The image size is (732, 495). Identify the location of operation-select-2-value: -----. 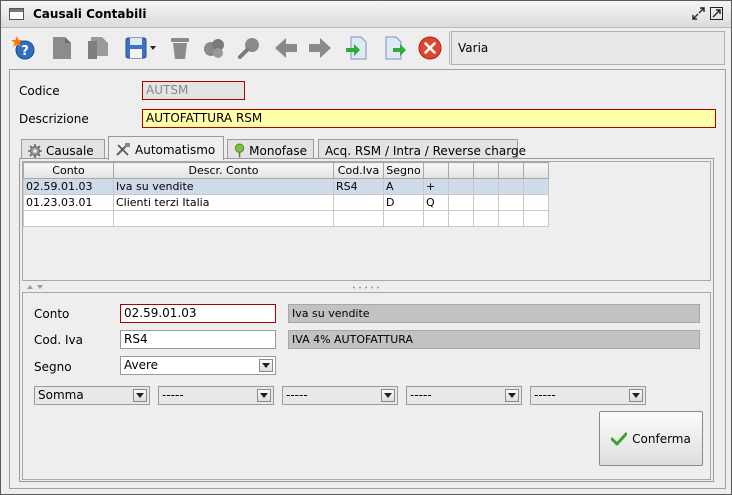
(173, 395).